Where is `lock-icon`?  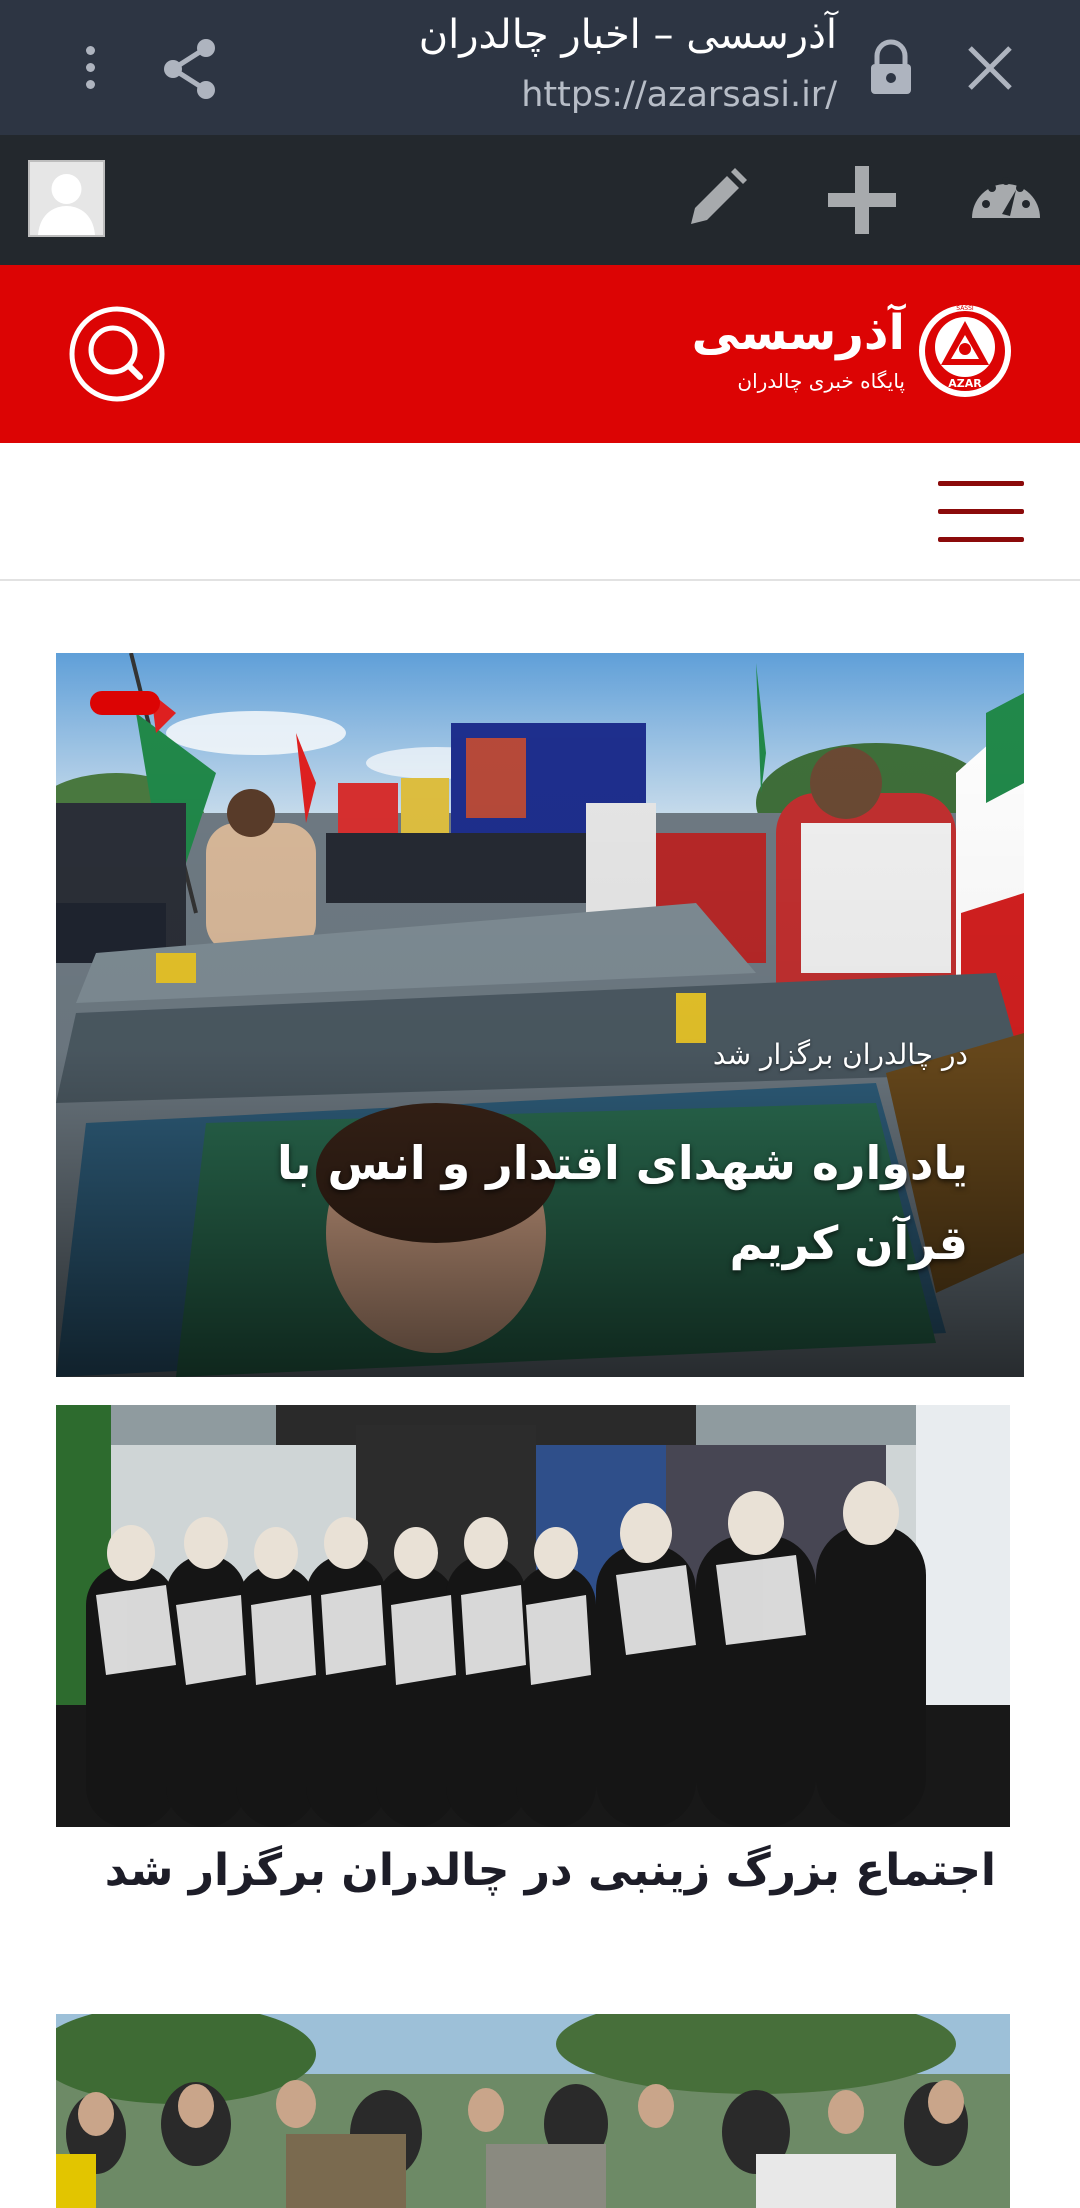 lock-icon is located at coordinates (891, 68).